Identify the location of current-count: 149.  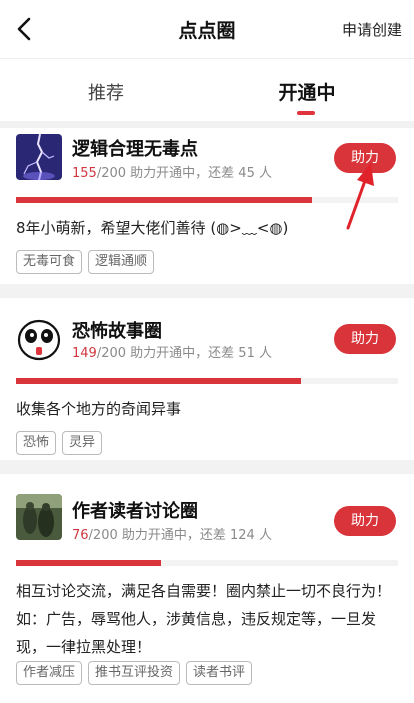
(84, 353).